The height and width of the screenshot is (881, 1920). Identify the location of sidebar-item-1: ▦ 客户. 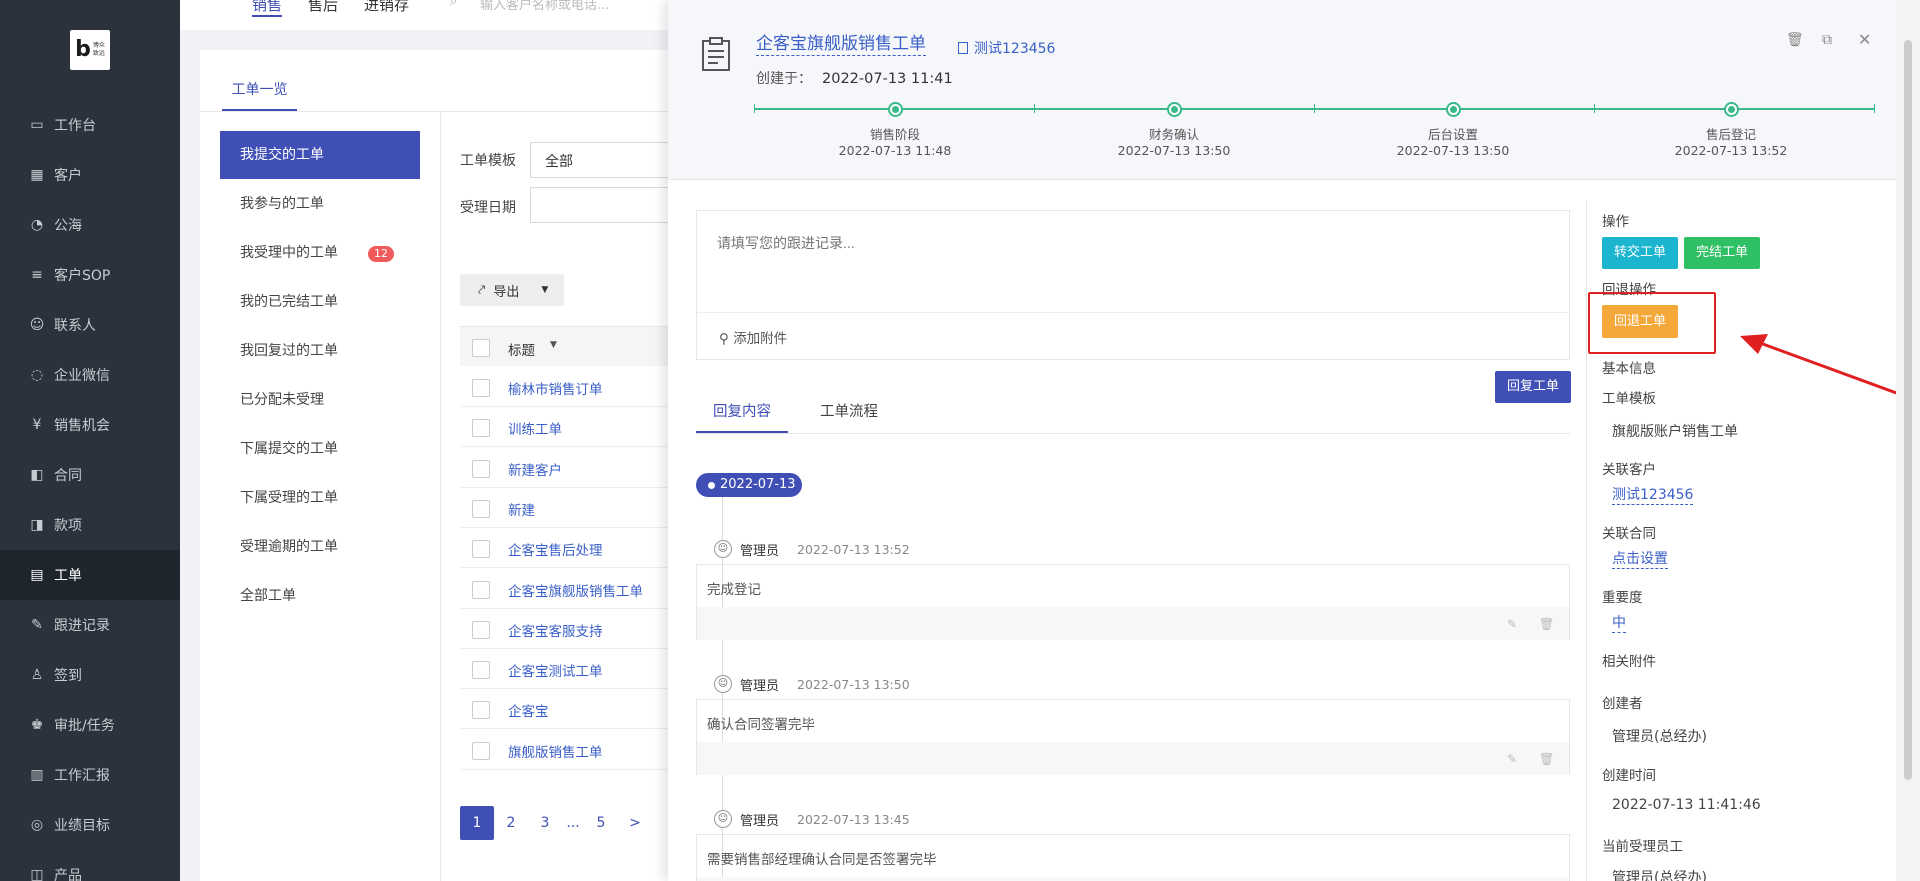
(90, 175).